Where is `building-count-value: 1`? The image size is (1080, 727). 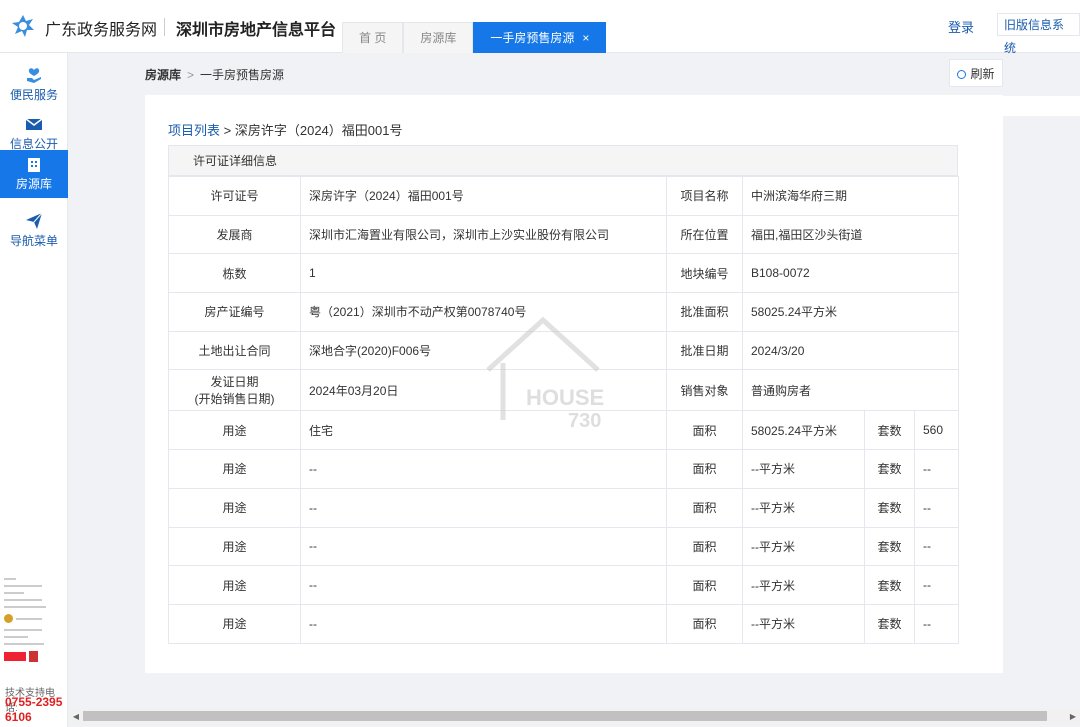
building-count-value: 1 is located at coordinates (483, 273).